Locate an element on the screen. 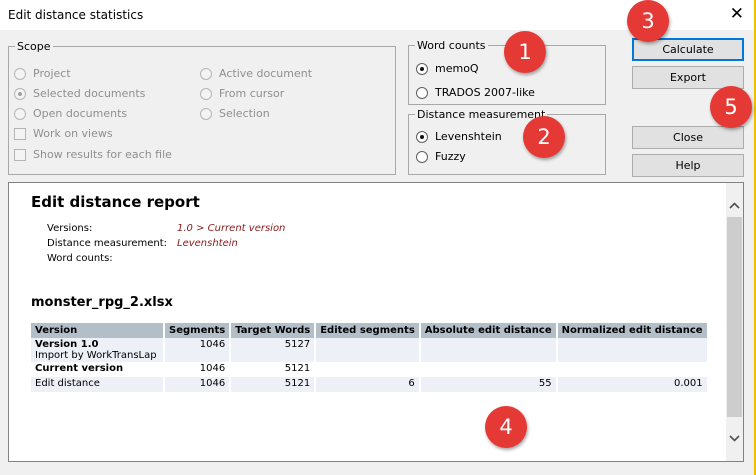  chevron-up-icon is located at coordinates (734, 205).